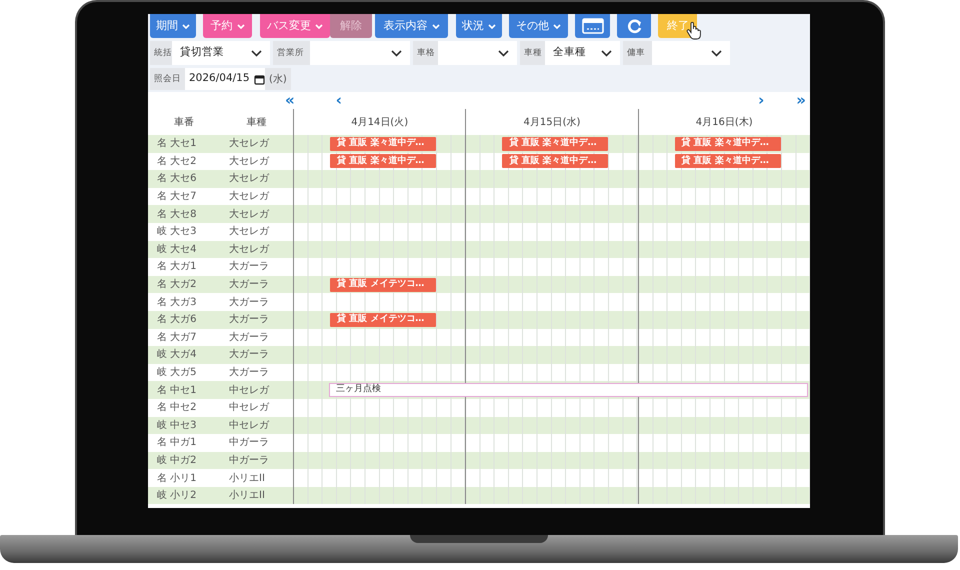 The width and height of the screenshot is (960, 570). Describe the element at coordinates (177, 161) in the screenshot. I see `table-cell-text: 名 大セ2` at that location.